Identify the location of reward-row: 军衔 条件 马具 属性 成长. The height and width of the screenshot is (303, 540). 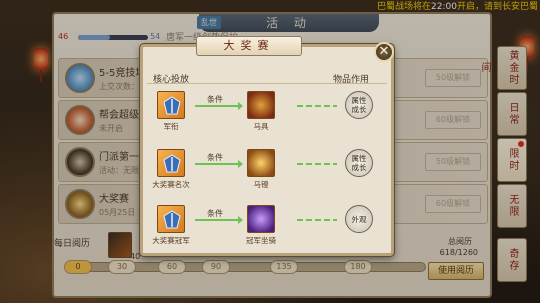
(267, 116).